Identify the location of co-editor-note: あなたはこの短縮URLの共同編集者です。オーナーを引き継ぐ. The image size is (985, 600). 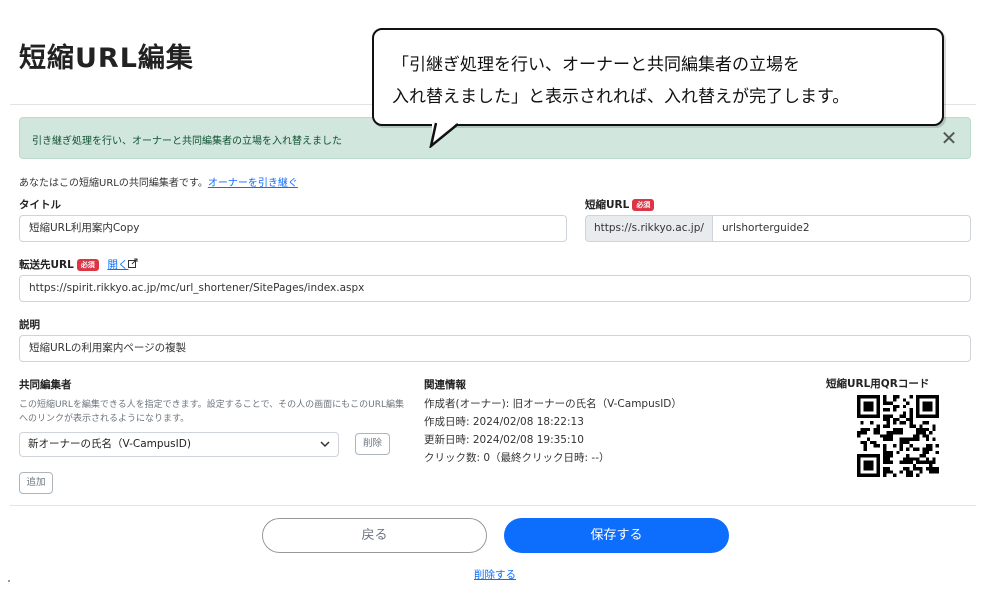
(158, 181).